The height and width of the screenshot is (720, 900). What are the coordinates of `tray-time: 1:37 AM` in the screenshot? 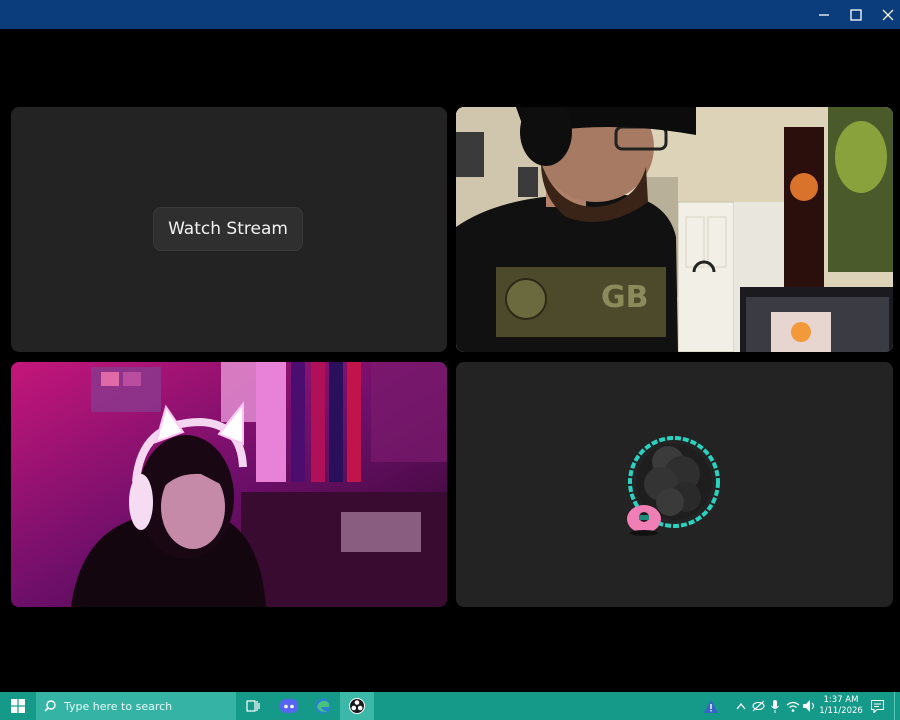 It's located at (841, 700).